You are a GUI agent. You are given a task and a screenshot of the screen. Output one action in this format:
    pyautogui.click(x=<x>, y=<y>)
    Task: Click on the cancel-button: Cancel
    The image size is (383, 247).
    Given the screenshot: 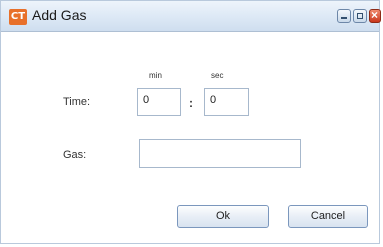 What is the action you would take?
    pyautogui.click(x=328, y=216)
    